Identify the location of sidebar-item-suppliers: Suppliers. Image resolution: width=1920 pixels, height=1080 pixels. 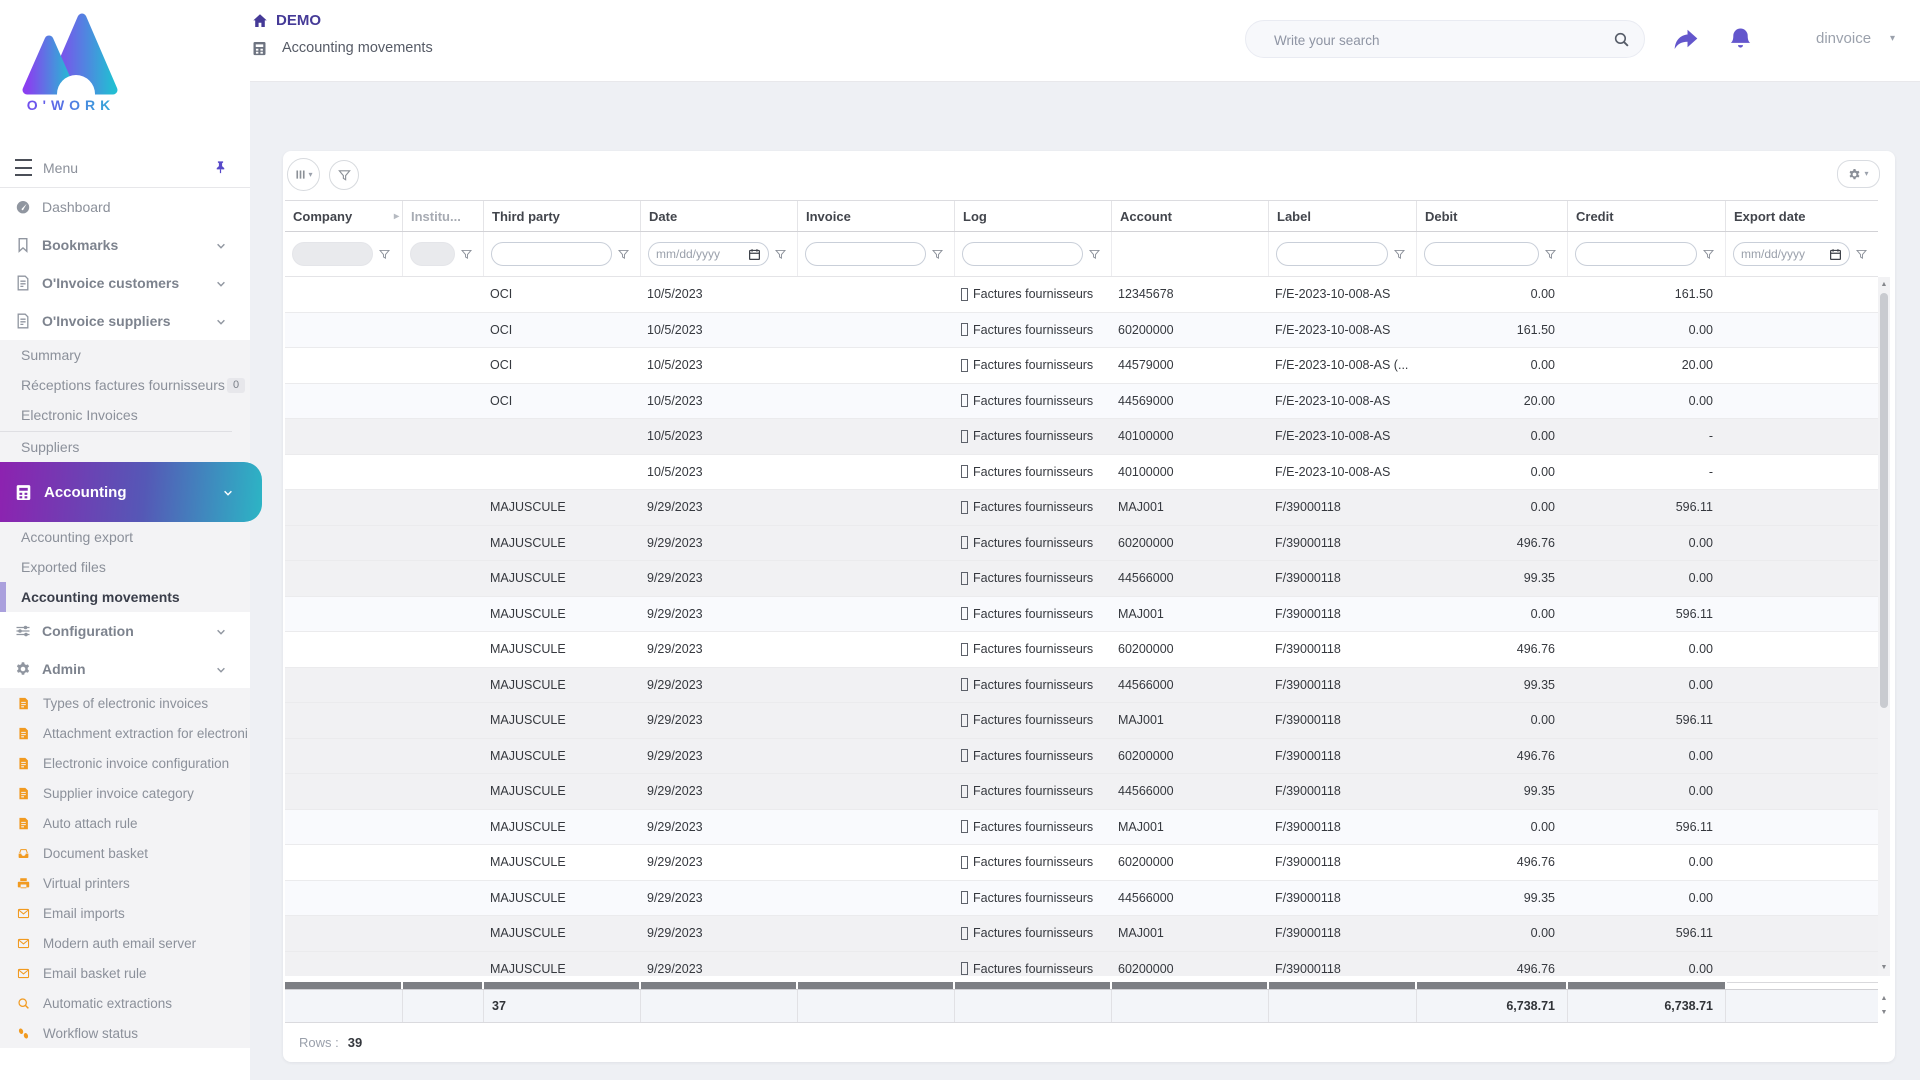
(125, 447).